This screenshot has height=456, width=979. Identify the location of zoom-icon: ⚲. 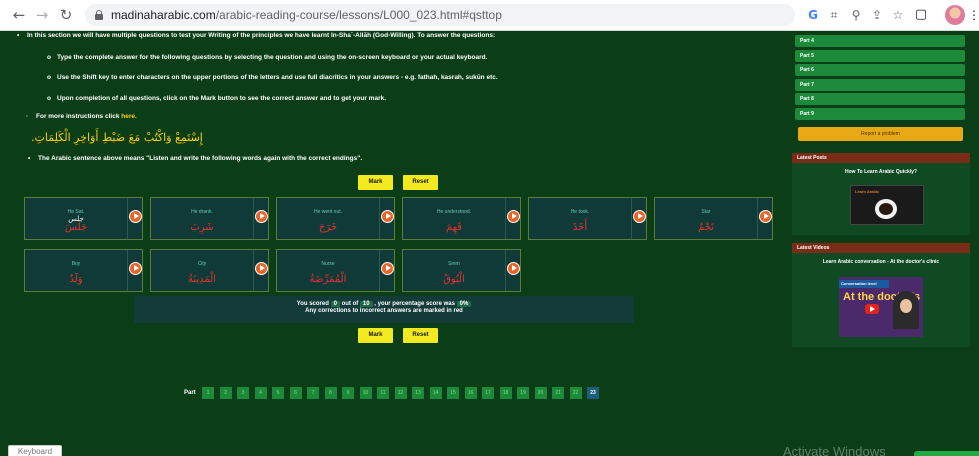
(856, 15).